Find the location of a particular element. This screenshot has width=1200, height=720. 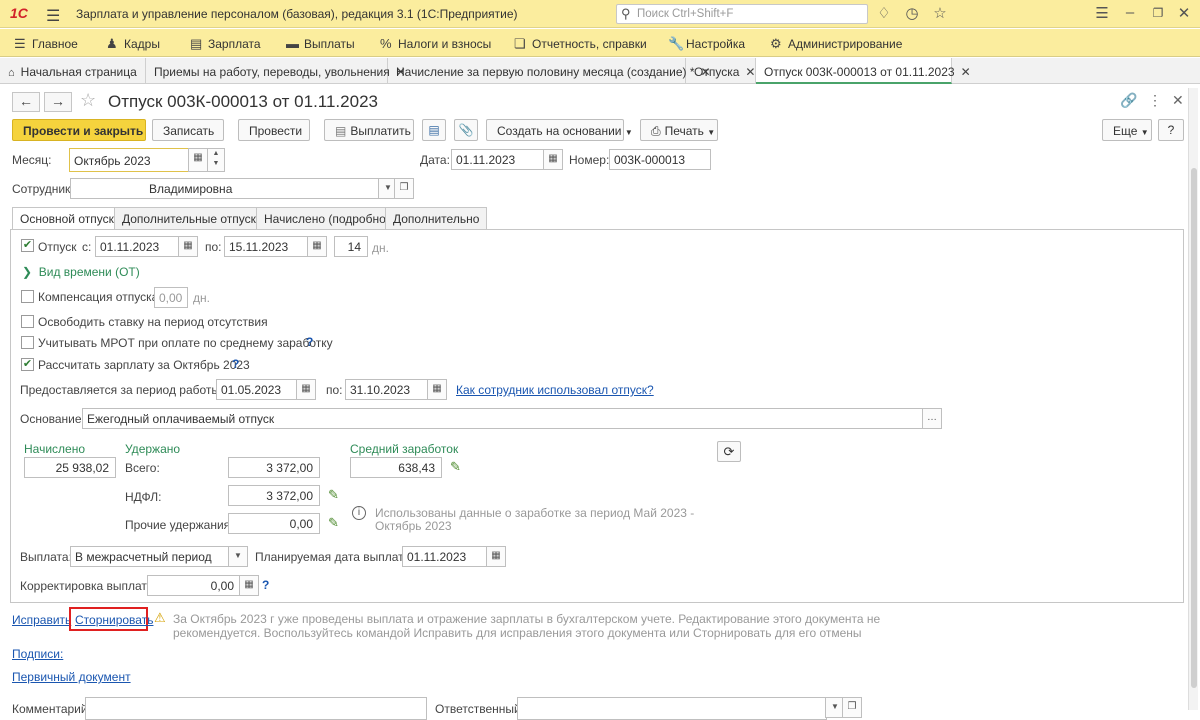

dropdown-arrow-icon: ▼ is located at coordinates (238, 556).